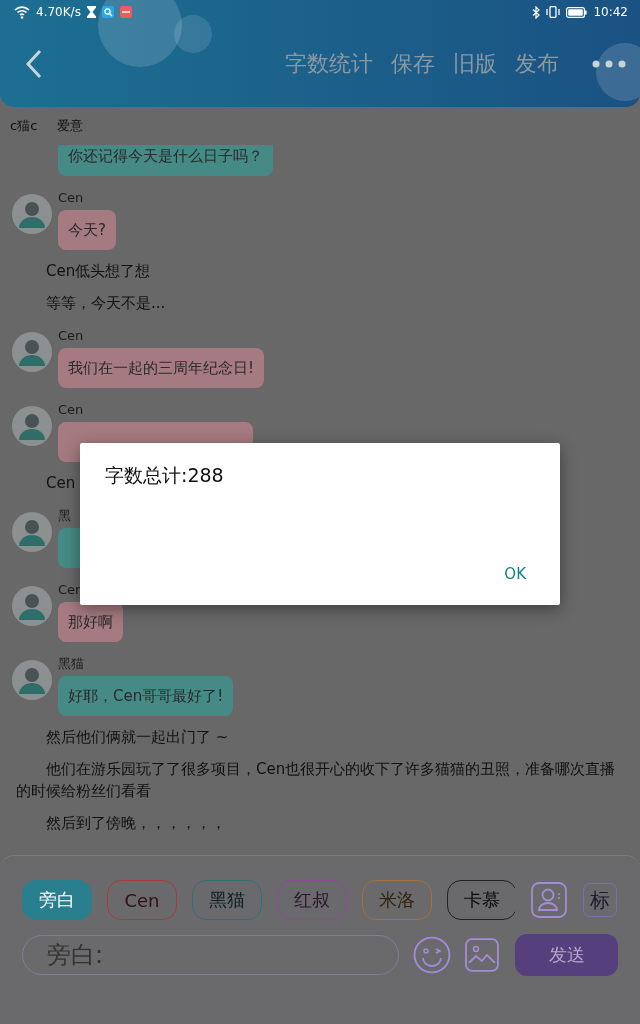  What do you see at coordinates (137, 737) in the screenshot?
I see `narration-text: 然后他们俩就一起出门了 ~` at bounding box center [137, 737].